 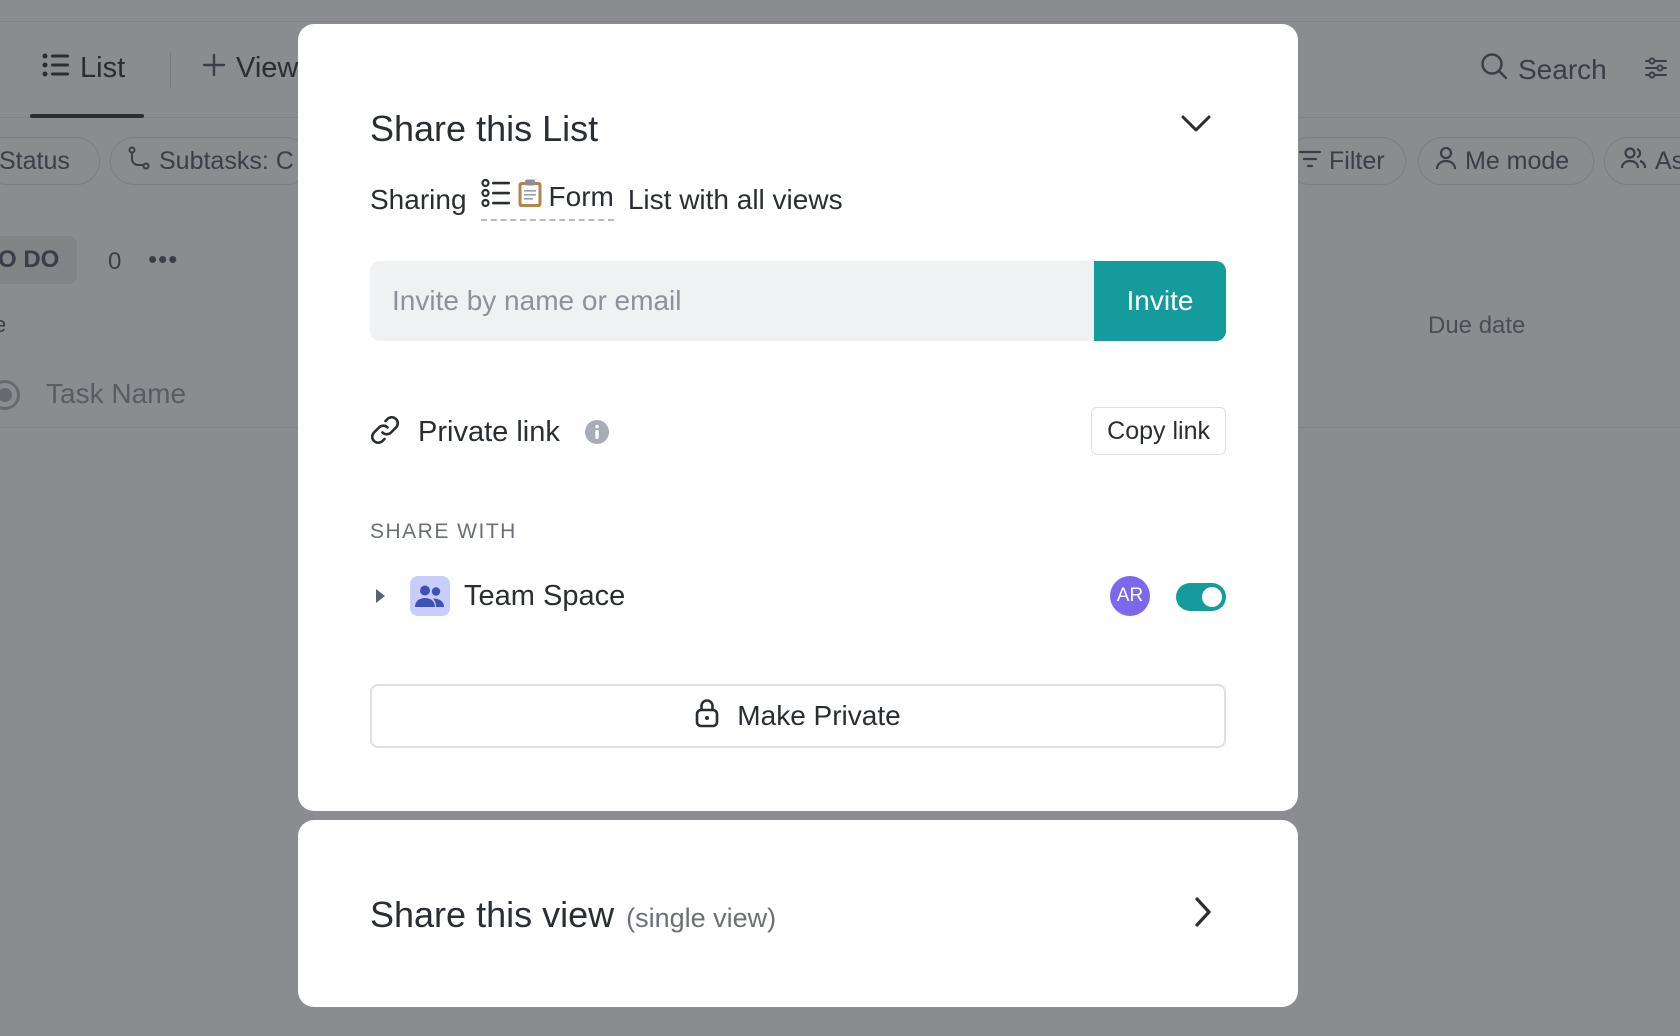 I want to click on collapse-button, so click(x=1196, y=126).